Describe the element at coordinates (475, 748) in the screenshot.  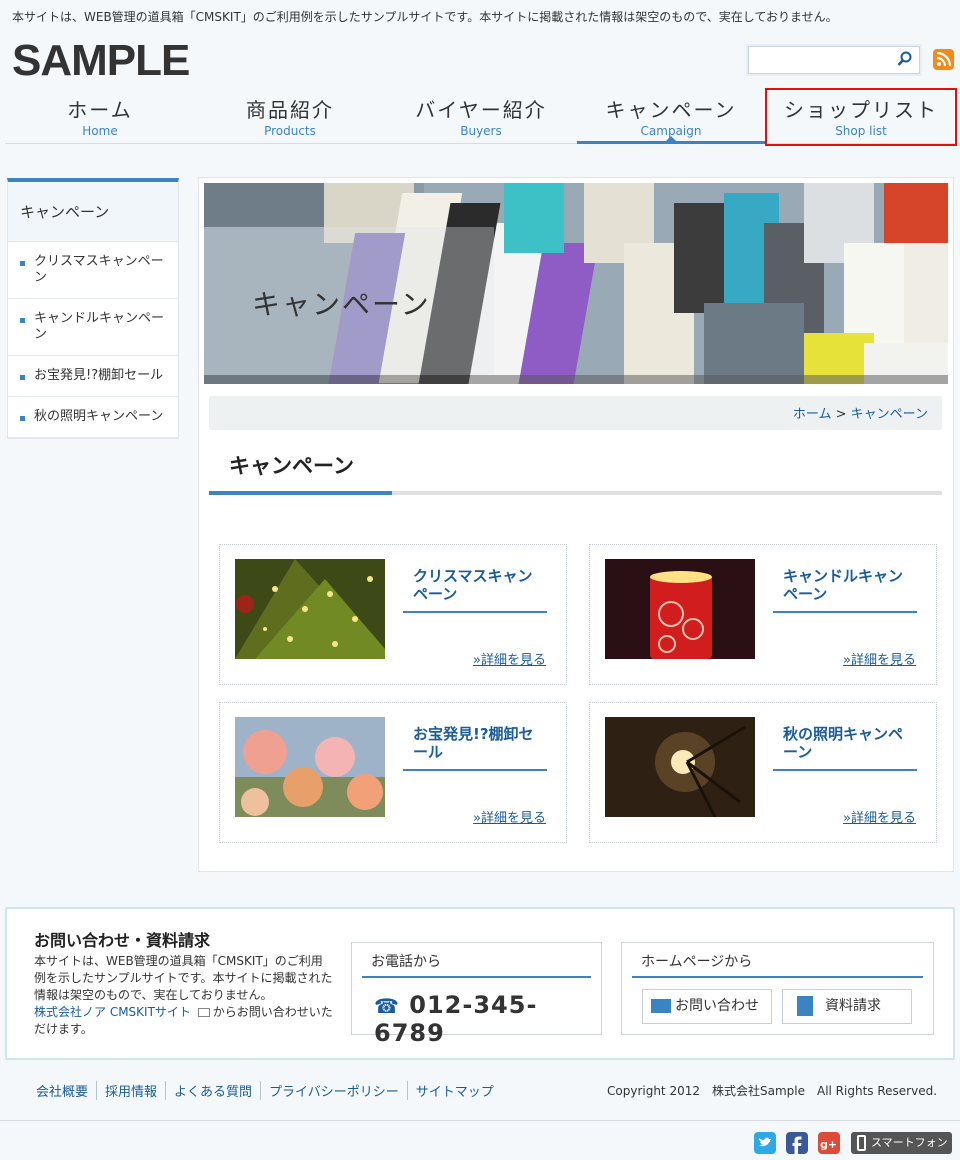
I see `card-title: お宝発見!?棚卸セール` at that location.